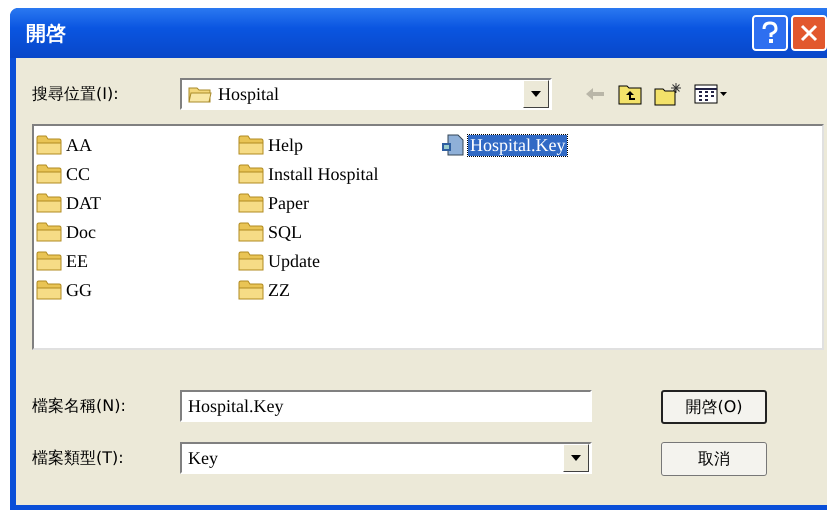  I want to click on folder-item: EE, so click(63, 261).